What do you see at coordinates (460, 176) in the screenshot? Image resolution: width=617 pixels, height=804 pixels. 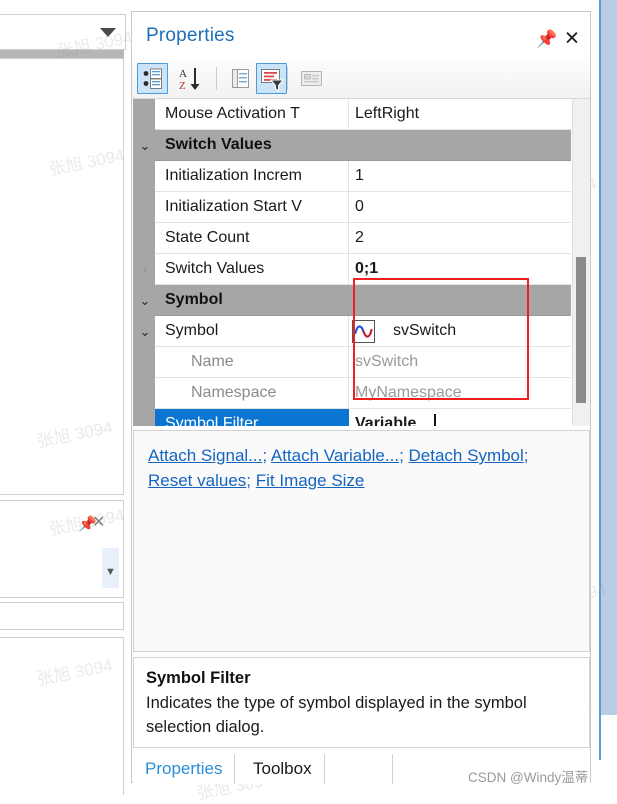 I see `property-value: 1` at bounding box center [460, 176].